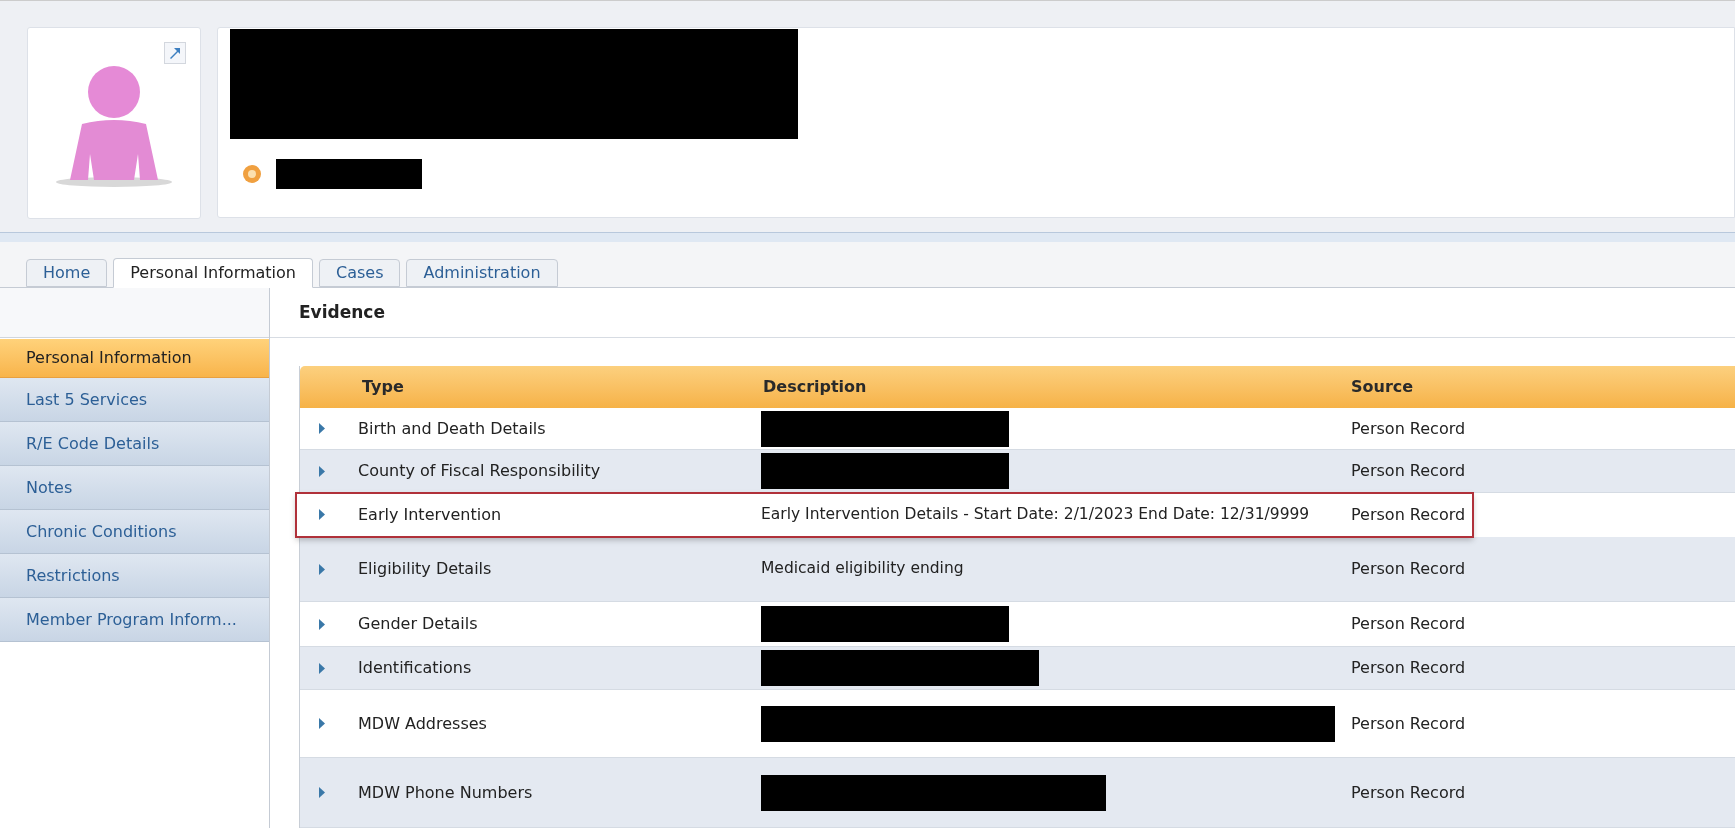  What do you see at coordinates (134, 576) in the screenshot?
I see `sidebar-item: Restrictions` at bounding box center [134, 576].